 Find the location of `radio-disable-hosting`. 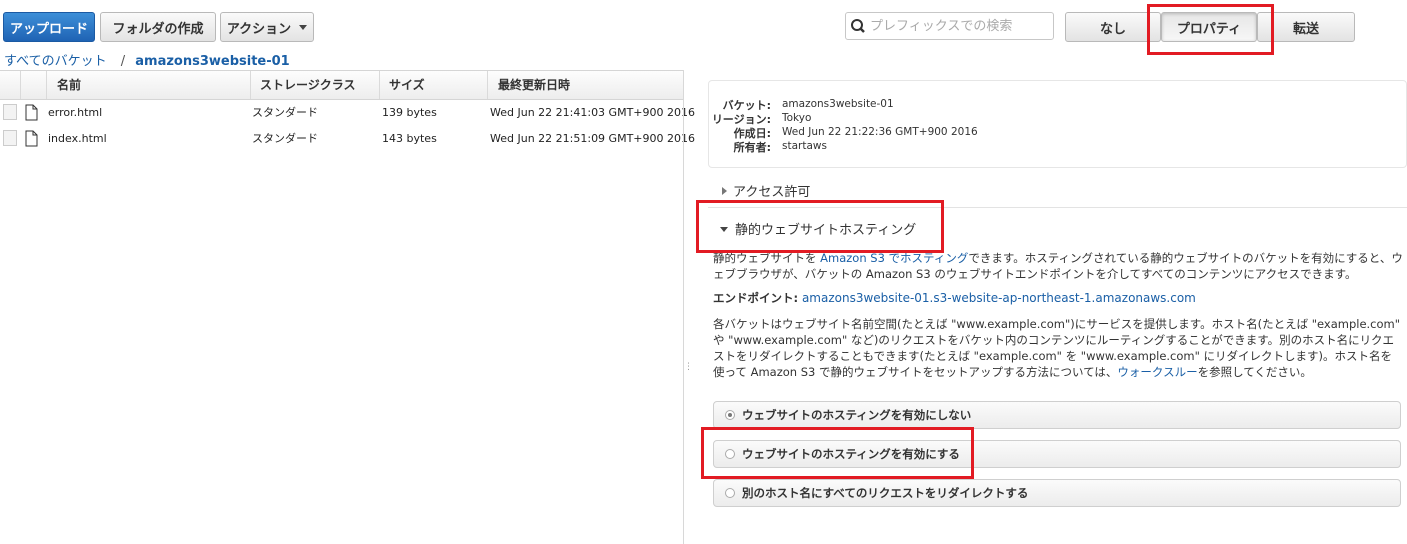

radio-disable-hosting is located at coordinates (730, 415).